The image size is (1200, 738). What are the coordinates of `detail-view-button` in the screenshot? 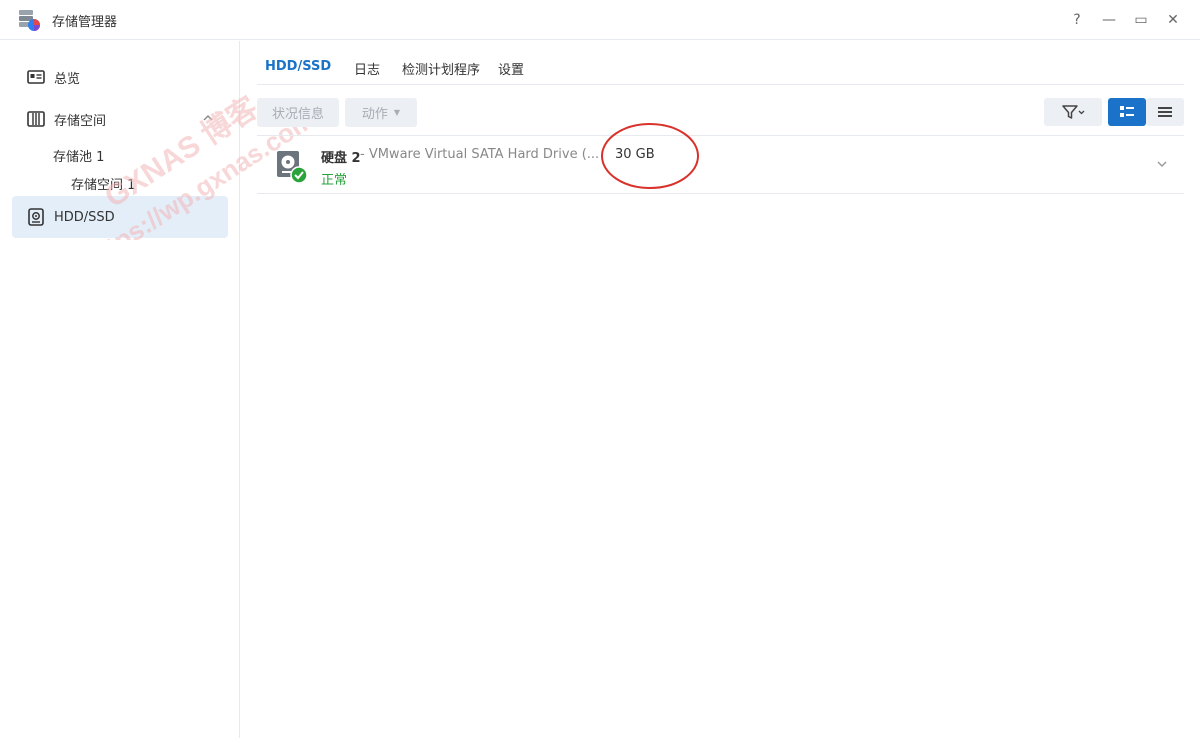 It's located at (1127, 112).